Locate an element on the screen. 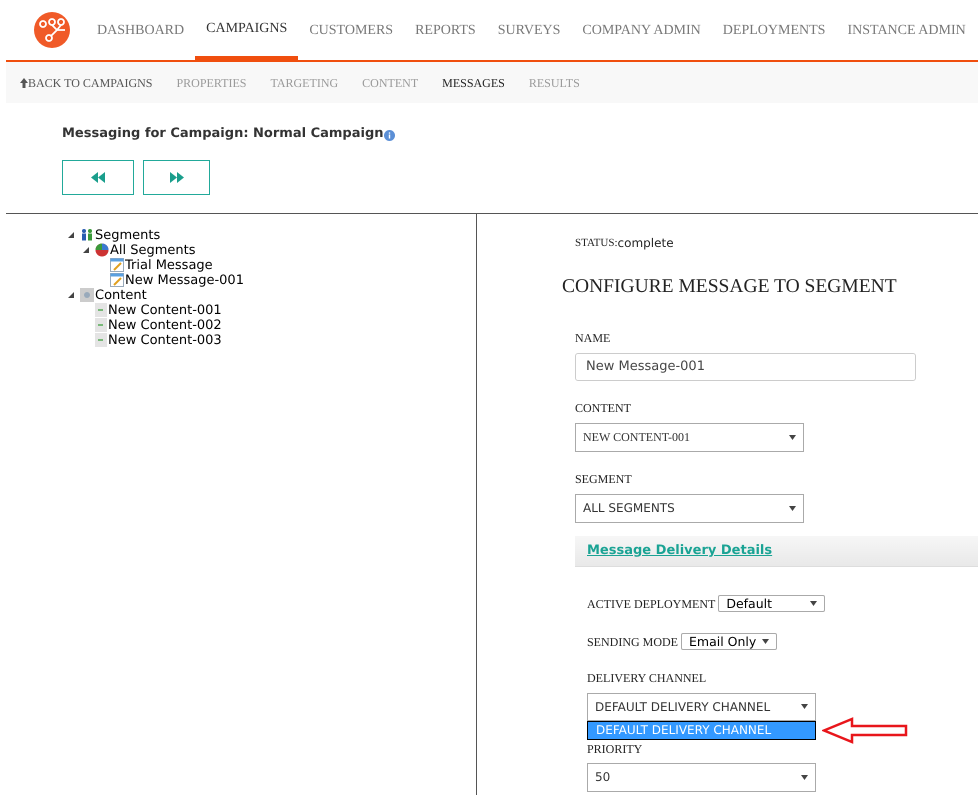 The height and width of the screenshot is (795, 978). rewind-icon is located at coordinates (98, 177).